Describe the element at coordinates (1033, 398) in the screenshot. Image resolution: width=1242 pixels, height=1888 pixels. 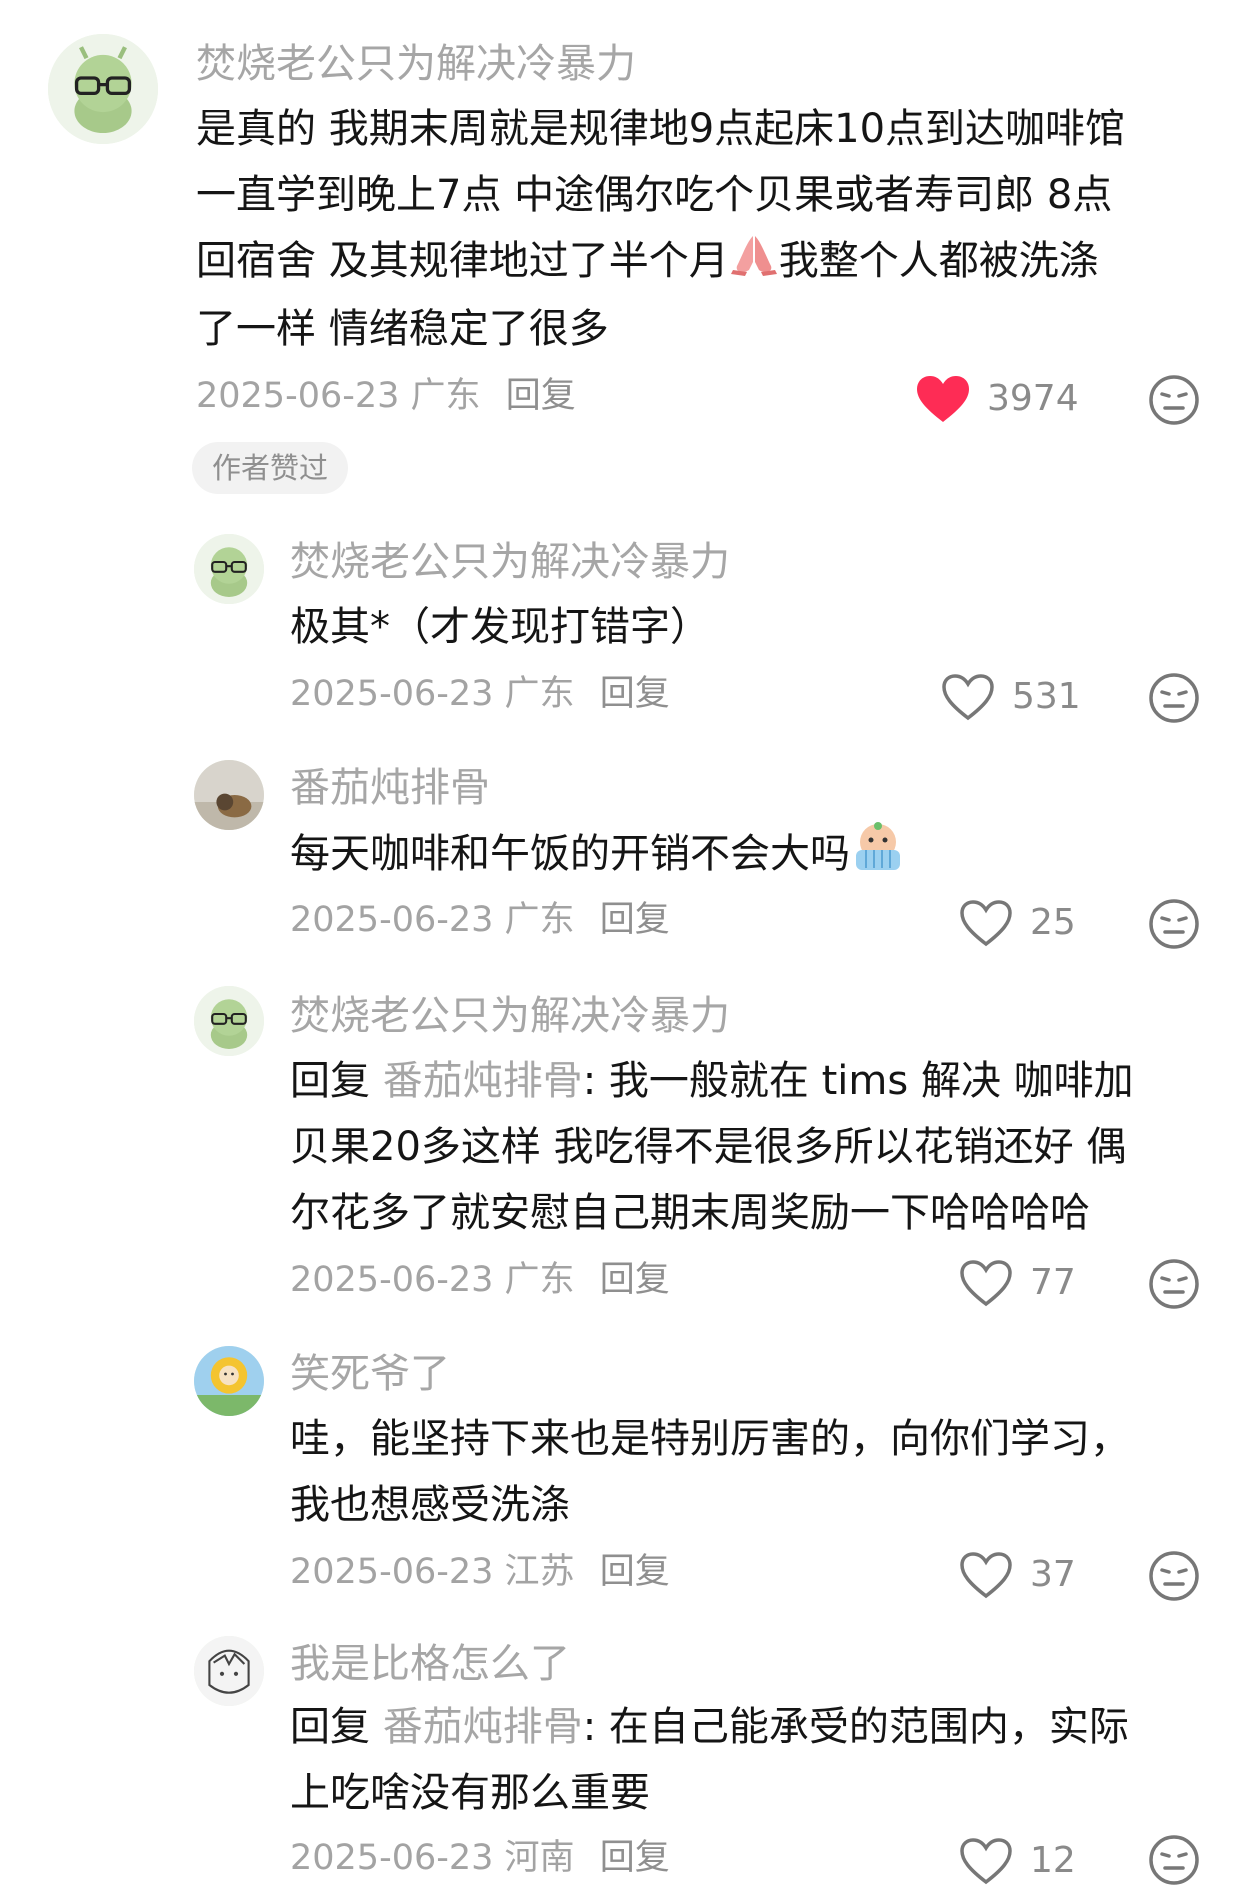
I see `like-count: 3974` at that location.